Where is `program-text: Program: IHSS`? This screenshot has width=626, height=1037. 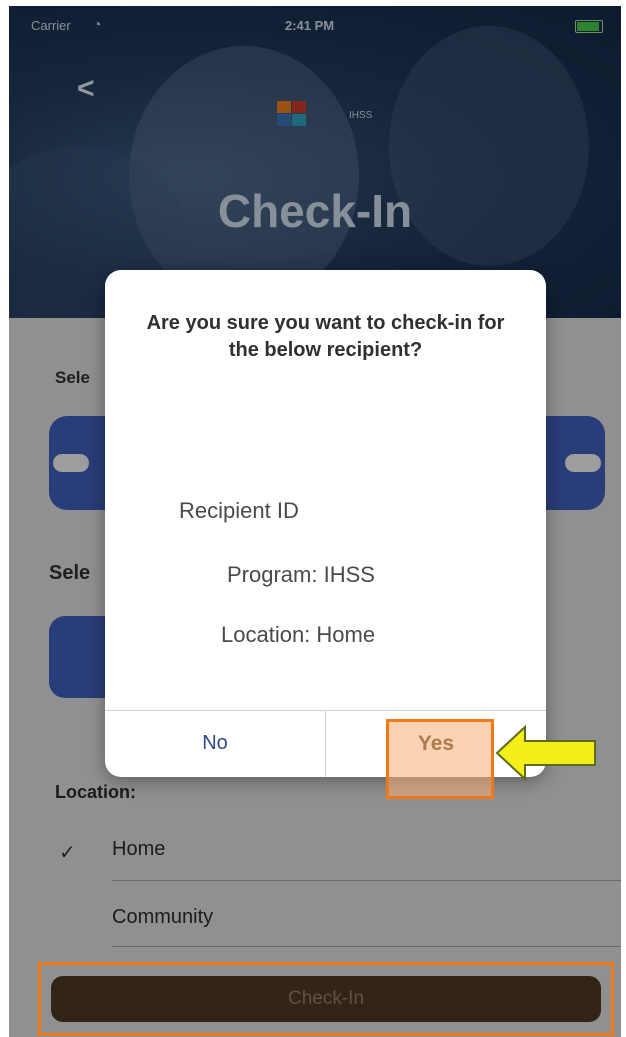 program-text: Program: IHSS is located at coordinates (301, 574).